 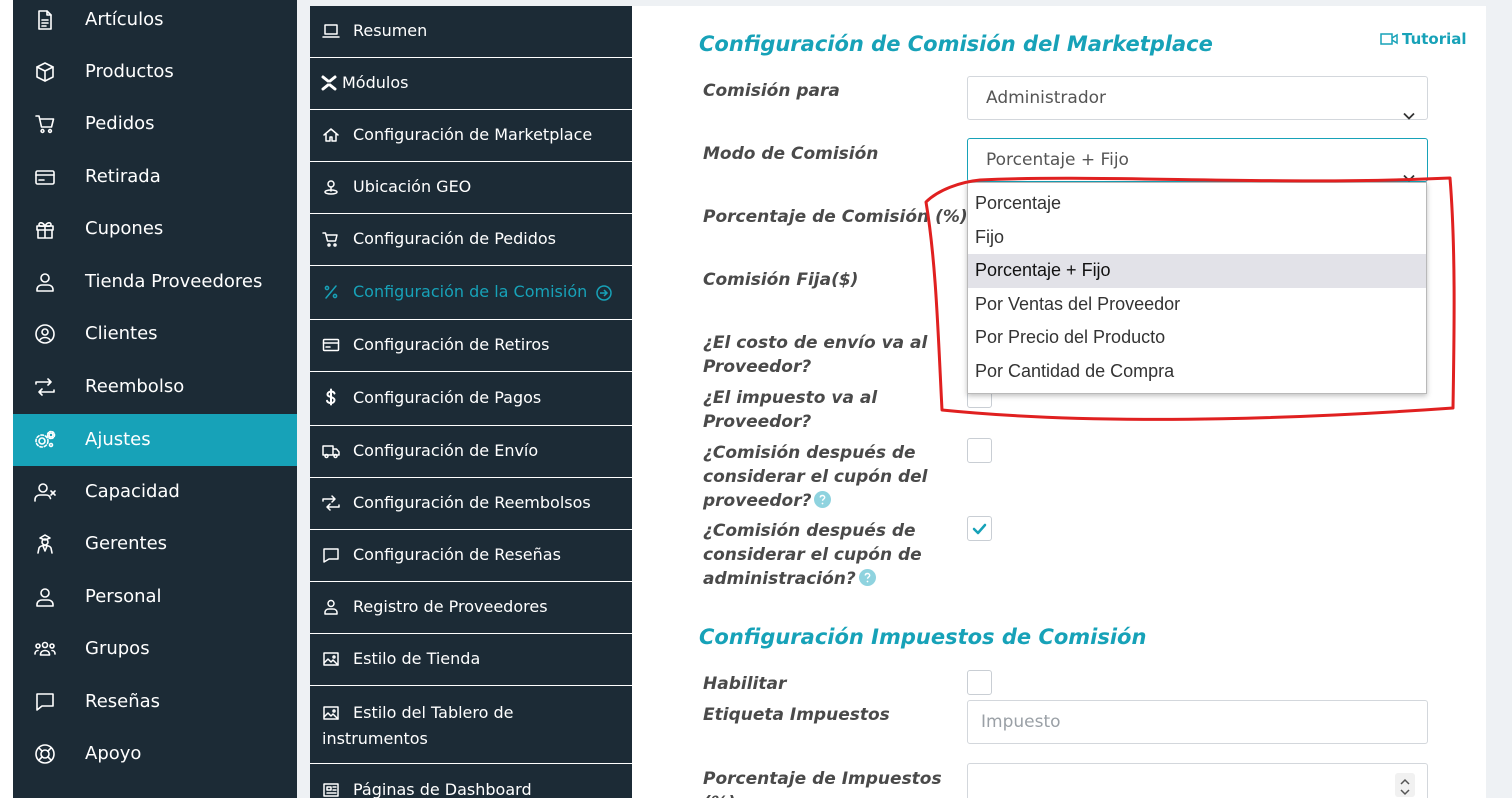 What do you see at coordinates (471, 725) in the screenshot?
I see `settings-nav-estilo-tablero: Estilo del Tablero de instrumentos` at bounding box center [471, 725].